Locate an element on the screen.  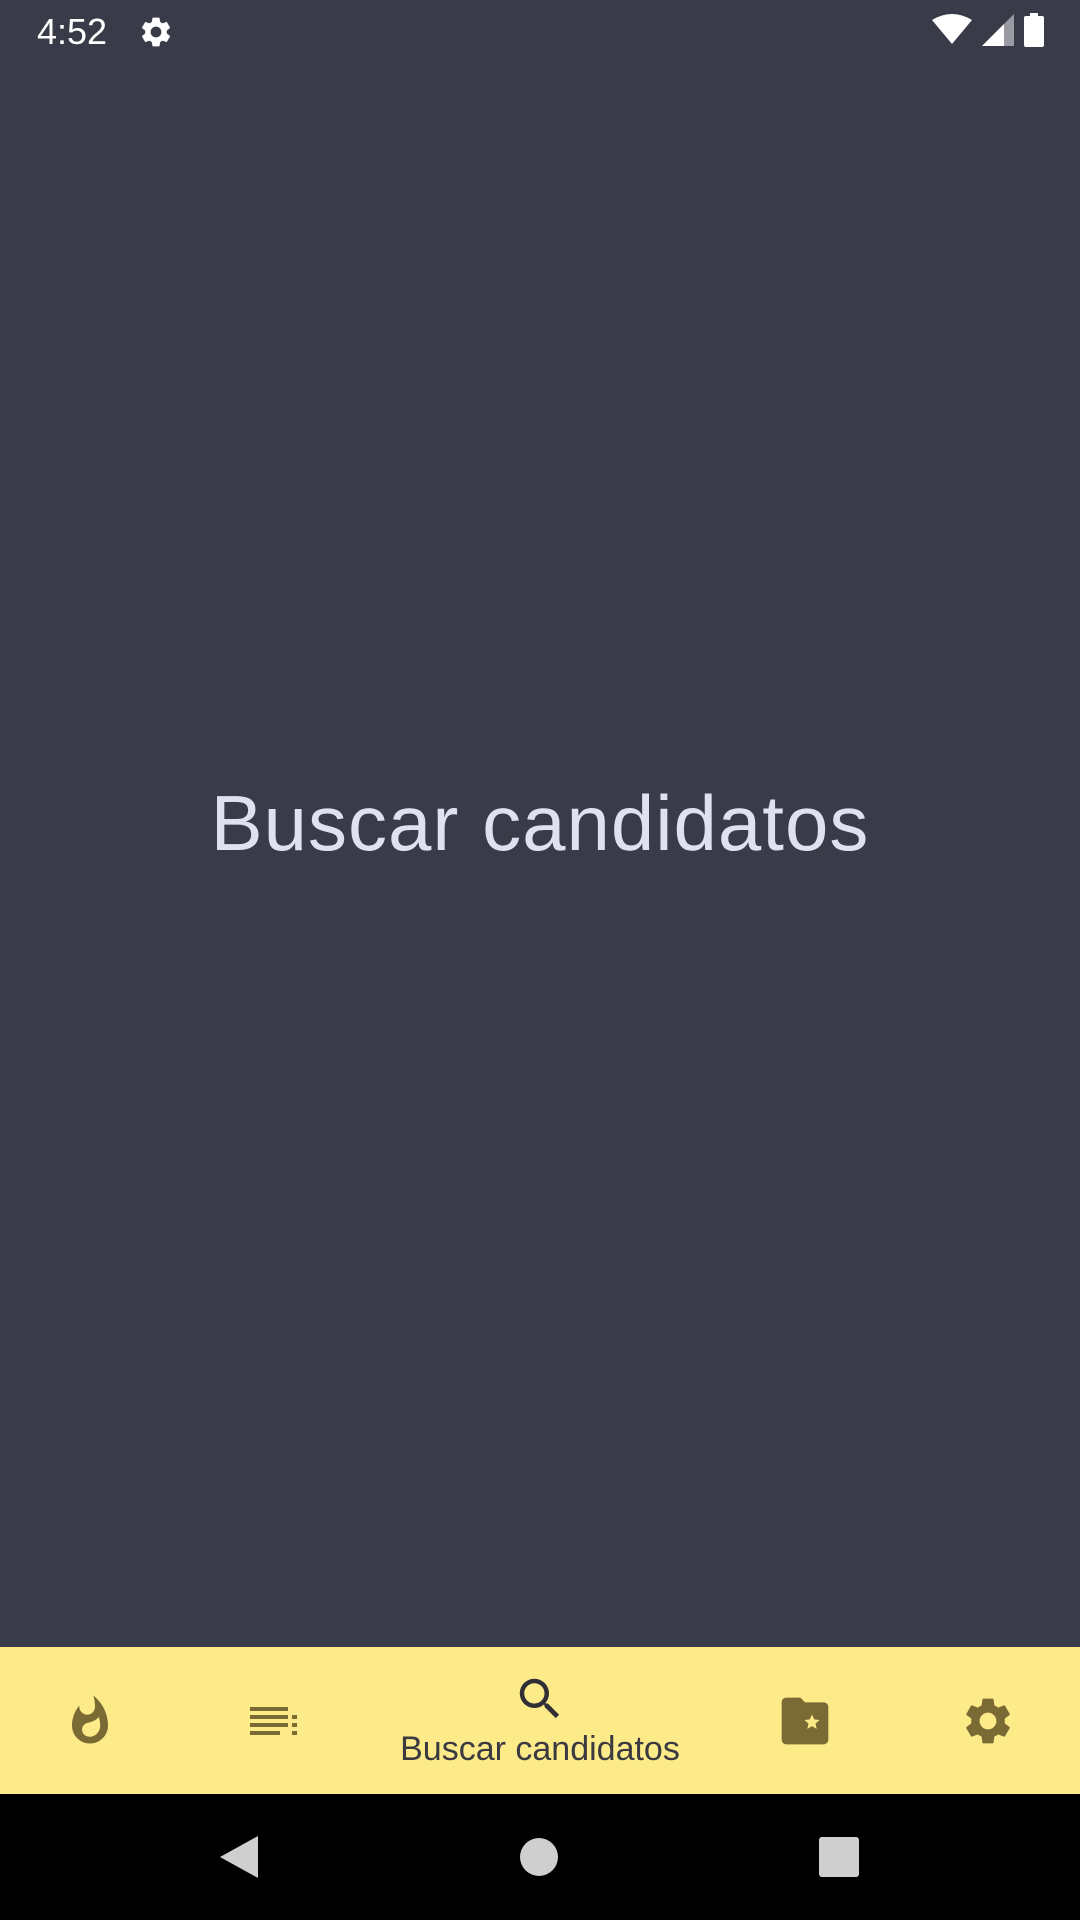
battery-icon is located at coordinates (1034, 32).